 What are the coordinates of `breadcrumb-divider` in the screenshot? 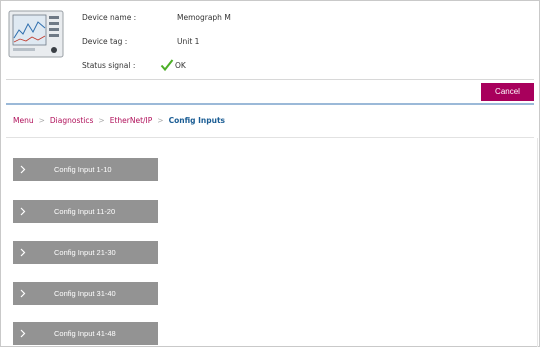 It's located at (270, 137).